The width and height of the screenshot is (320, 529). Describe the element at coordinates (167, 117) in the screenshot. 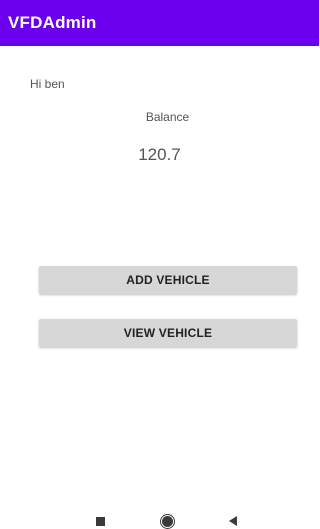

I see `balance-label: Balance` at that location.